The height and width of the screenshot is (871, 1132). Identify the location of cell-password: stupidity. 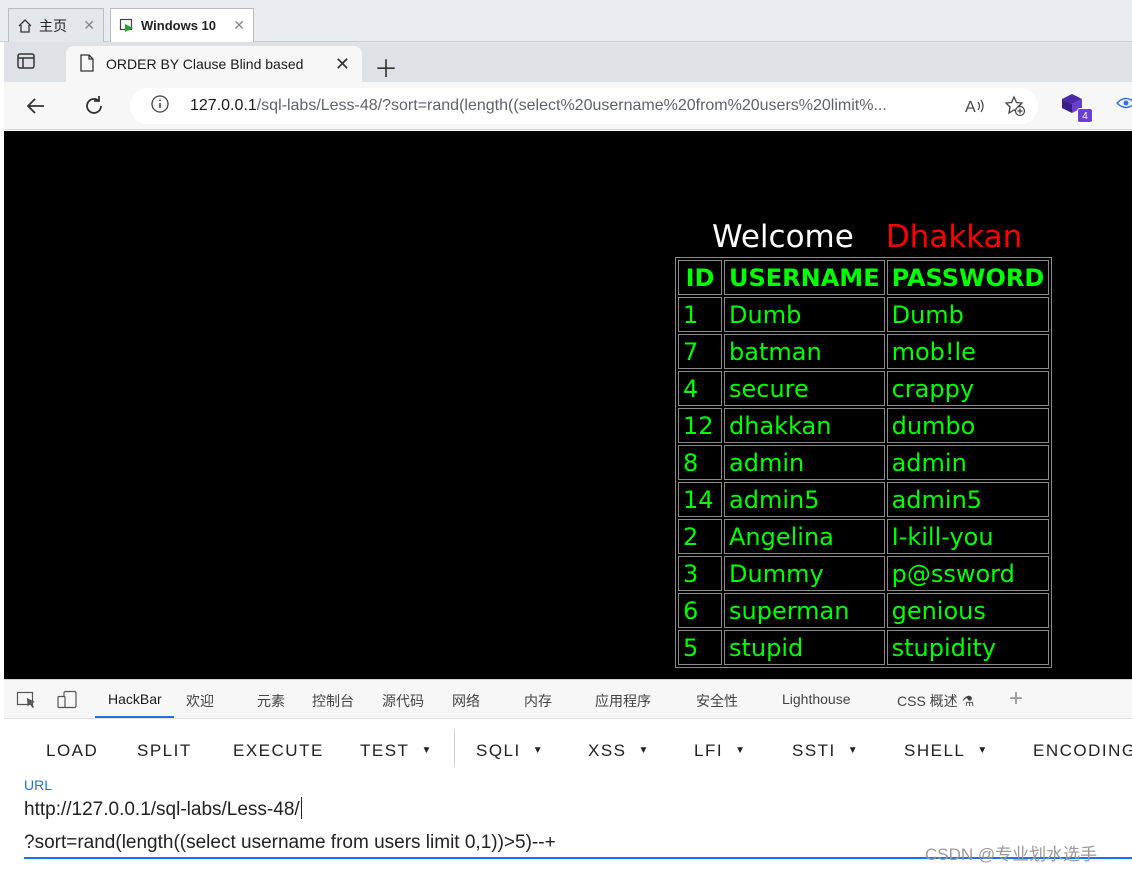
(968, 647).